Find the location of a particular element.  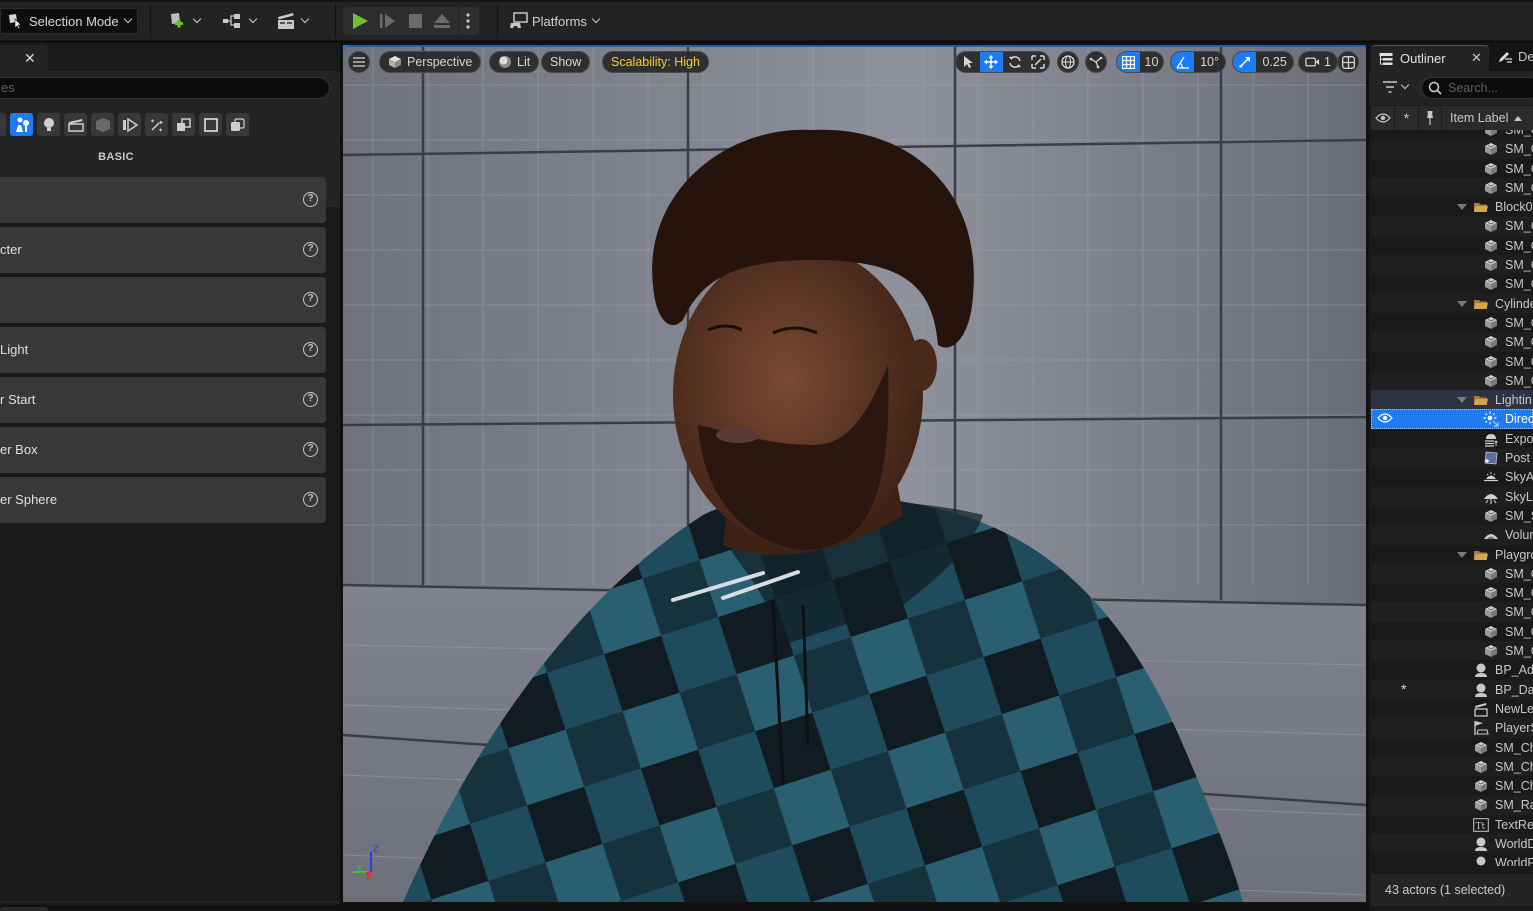

outliner-row: NewLe is located at coordinates (1452, 708).